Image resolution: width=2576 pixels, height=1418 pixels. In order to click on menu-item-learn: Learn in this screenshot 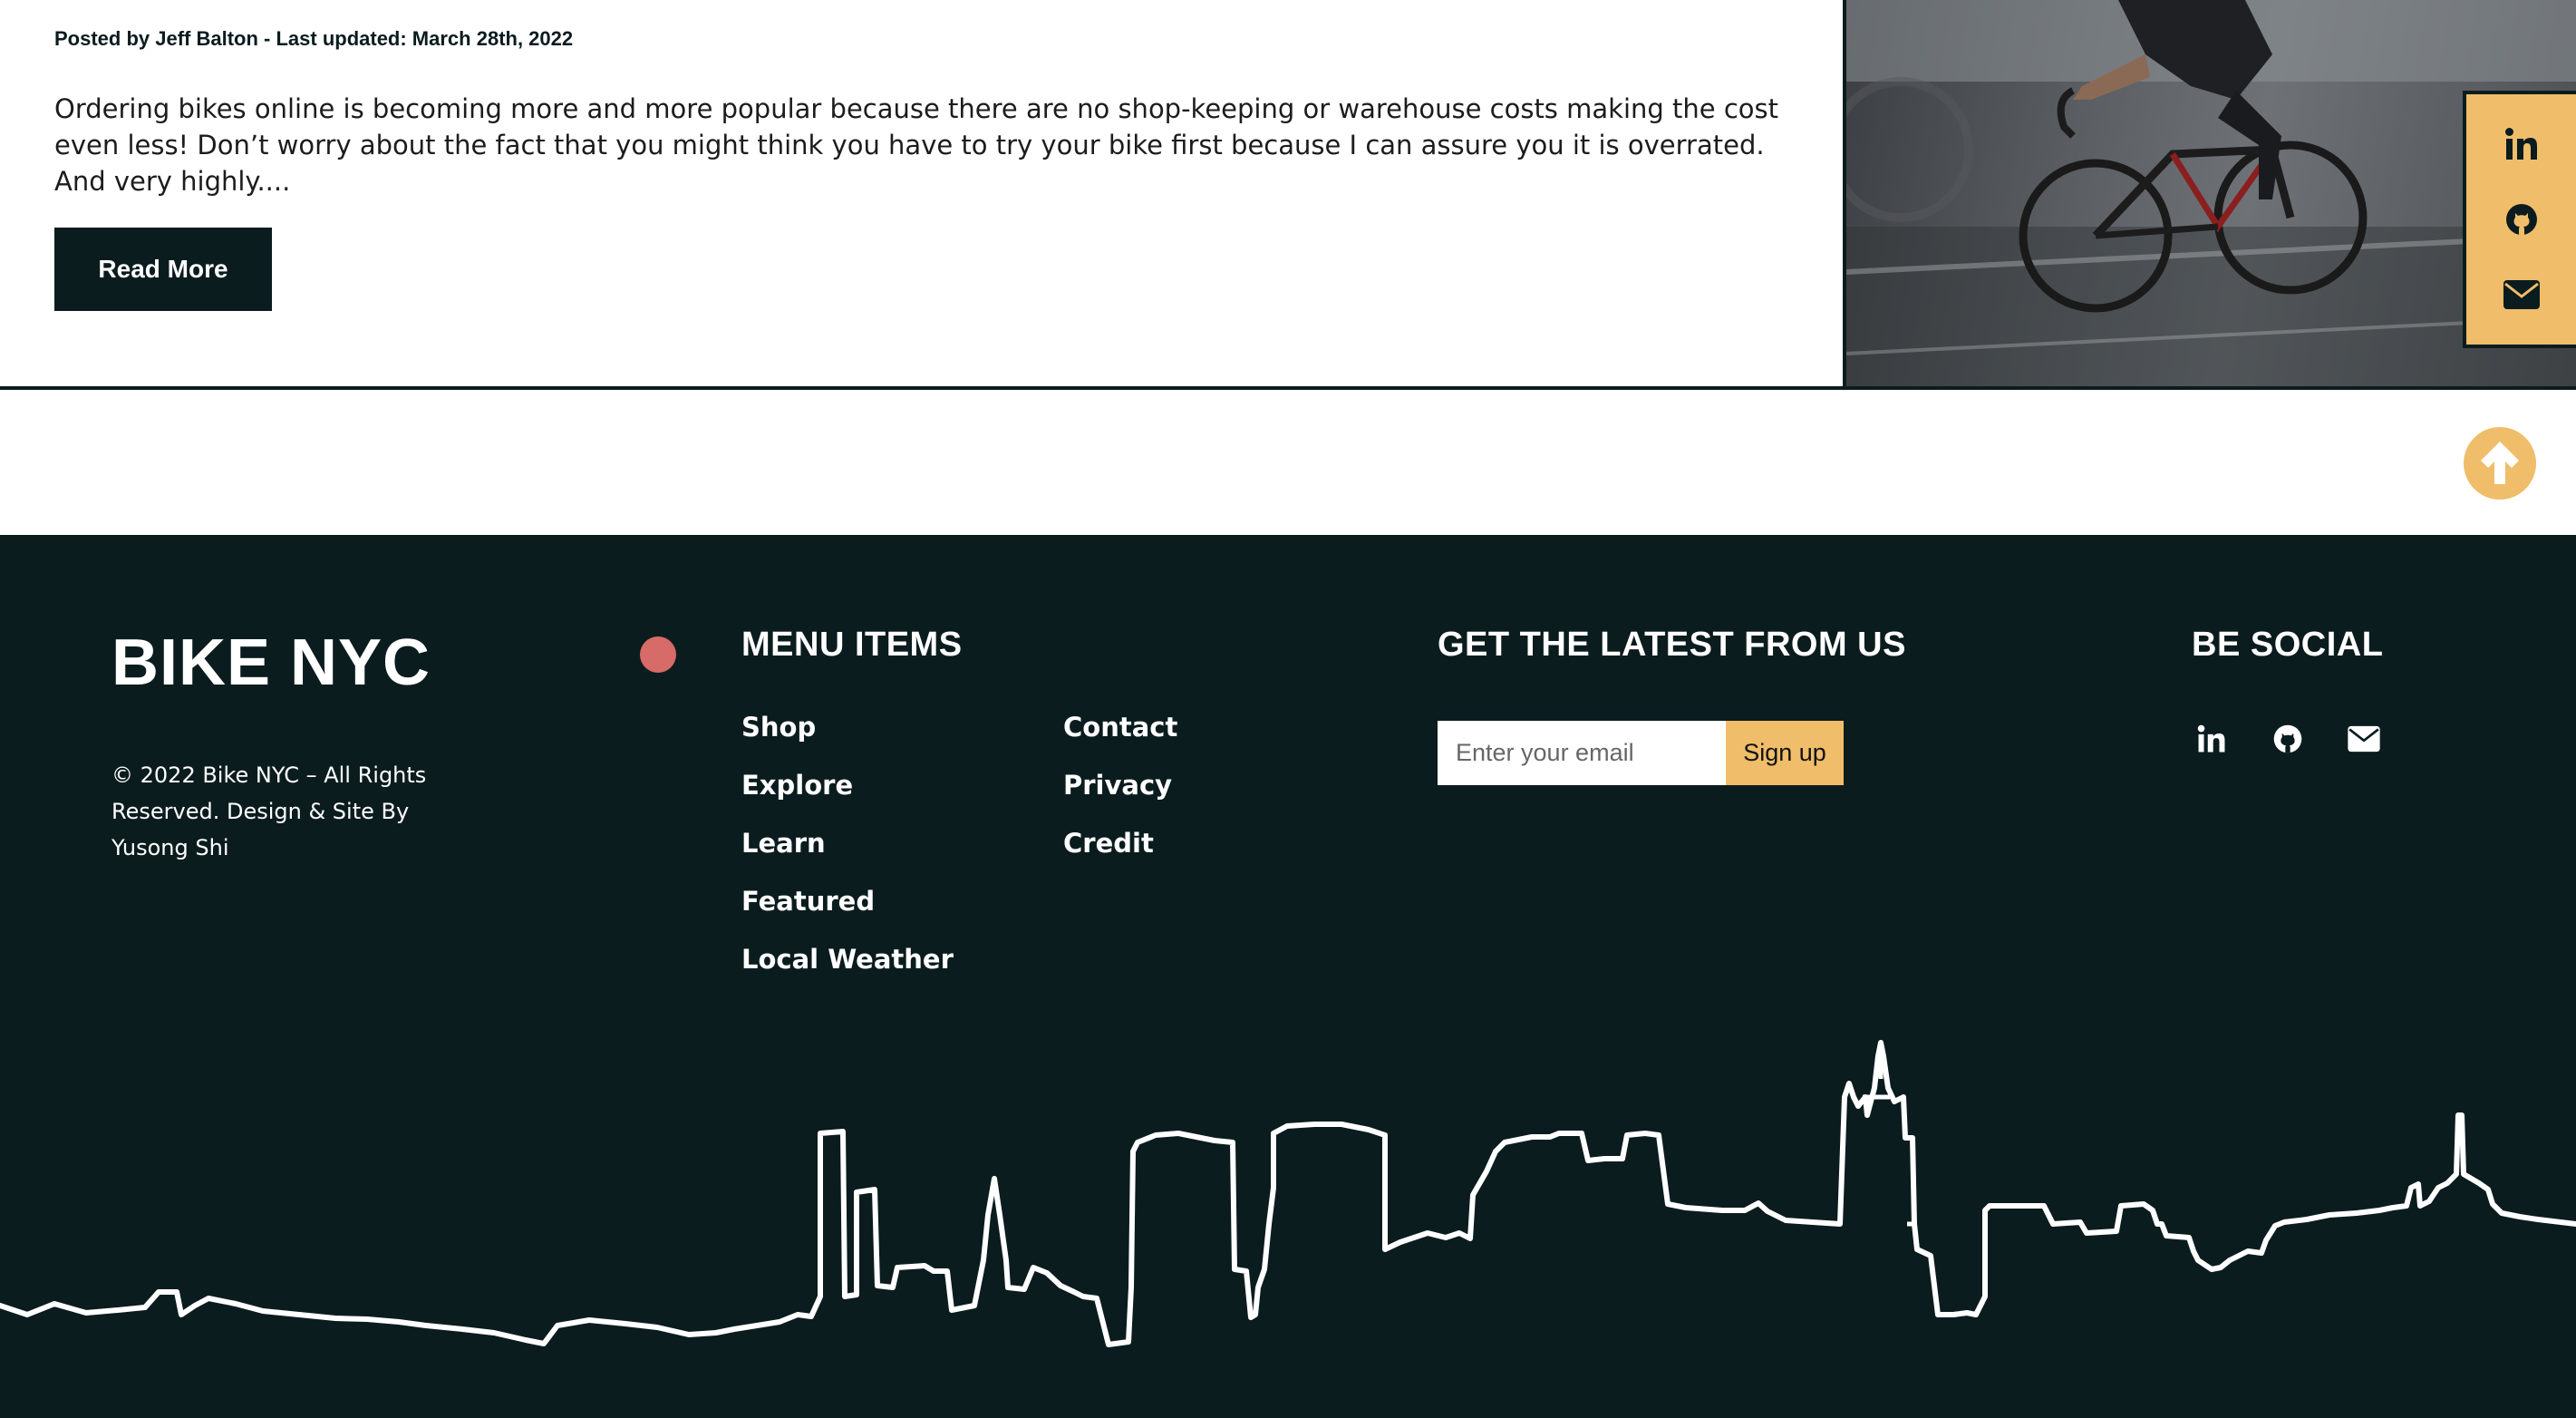, I will do `click(847, 852)`.